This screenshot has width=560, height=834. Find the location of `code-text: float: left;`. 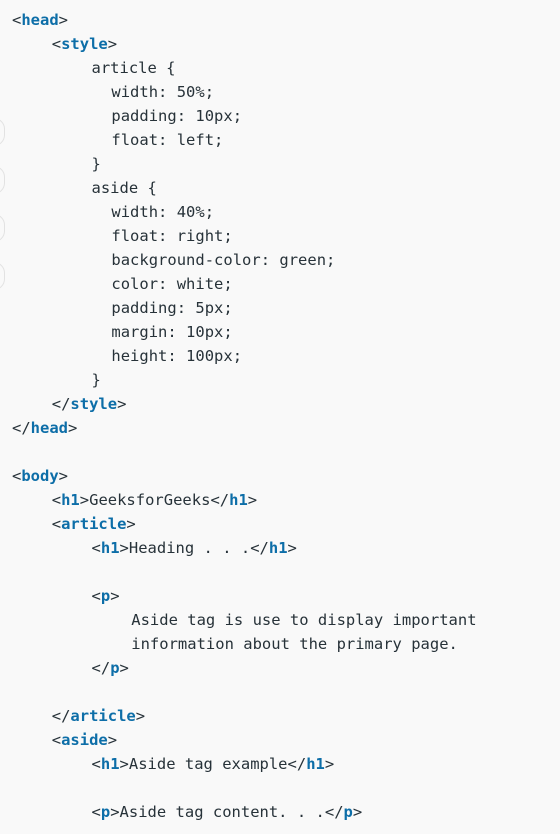

code-text: float: left; is located at coordinates (167, 140).